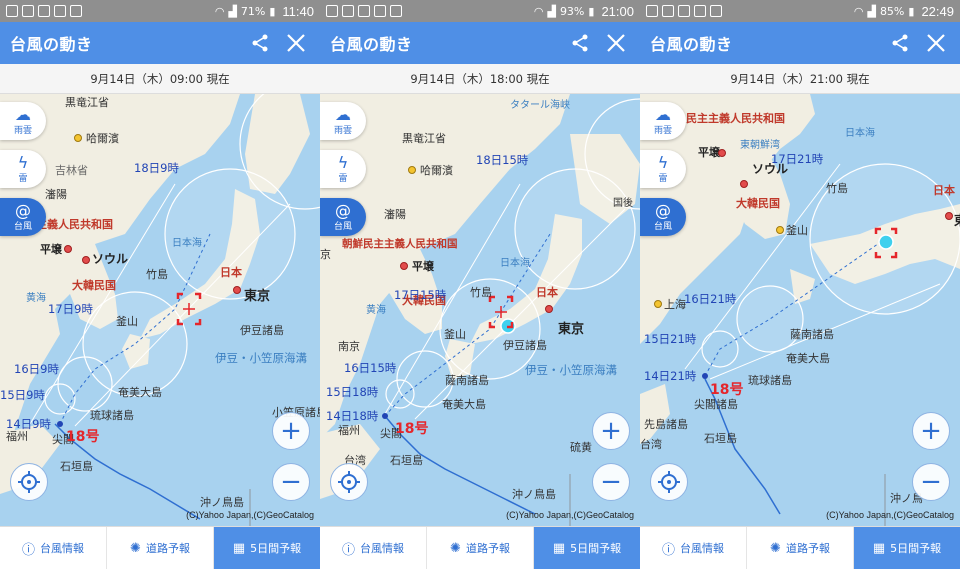 The width and height of the screenshot is (960, 569). I want to click on map-label: 釜山, so click(797, 230).